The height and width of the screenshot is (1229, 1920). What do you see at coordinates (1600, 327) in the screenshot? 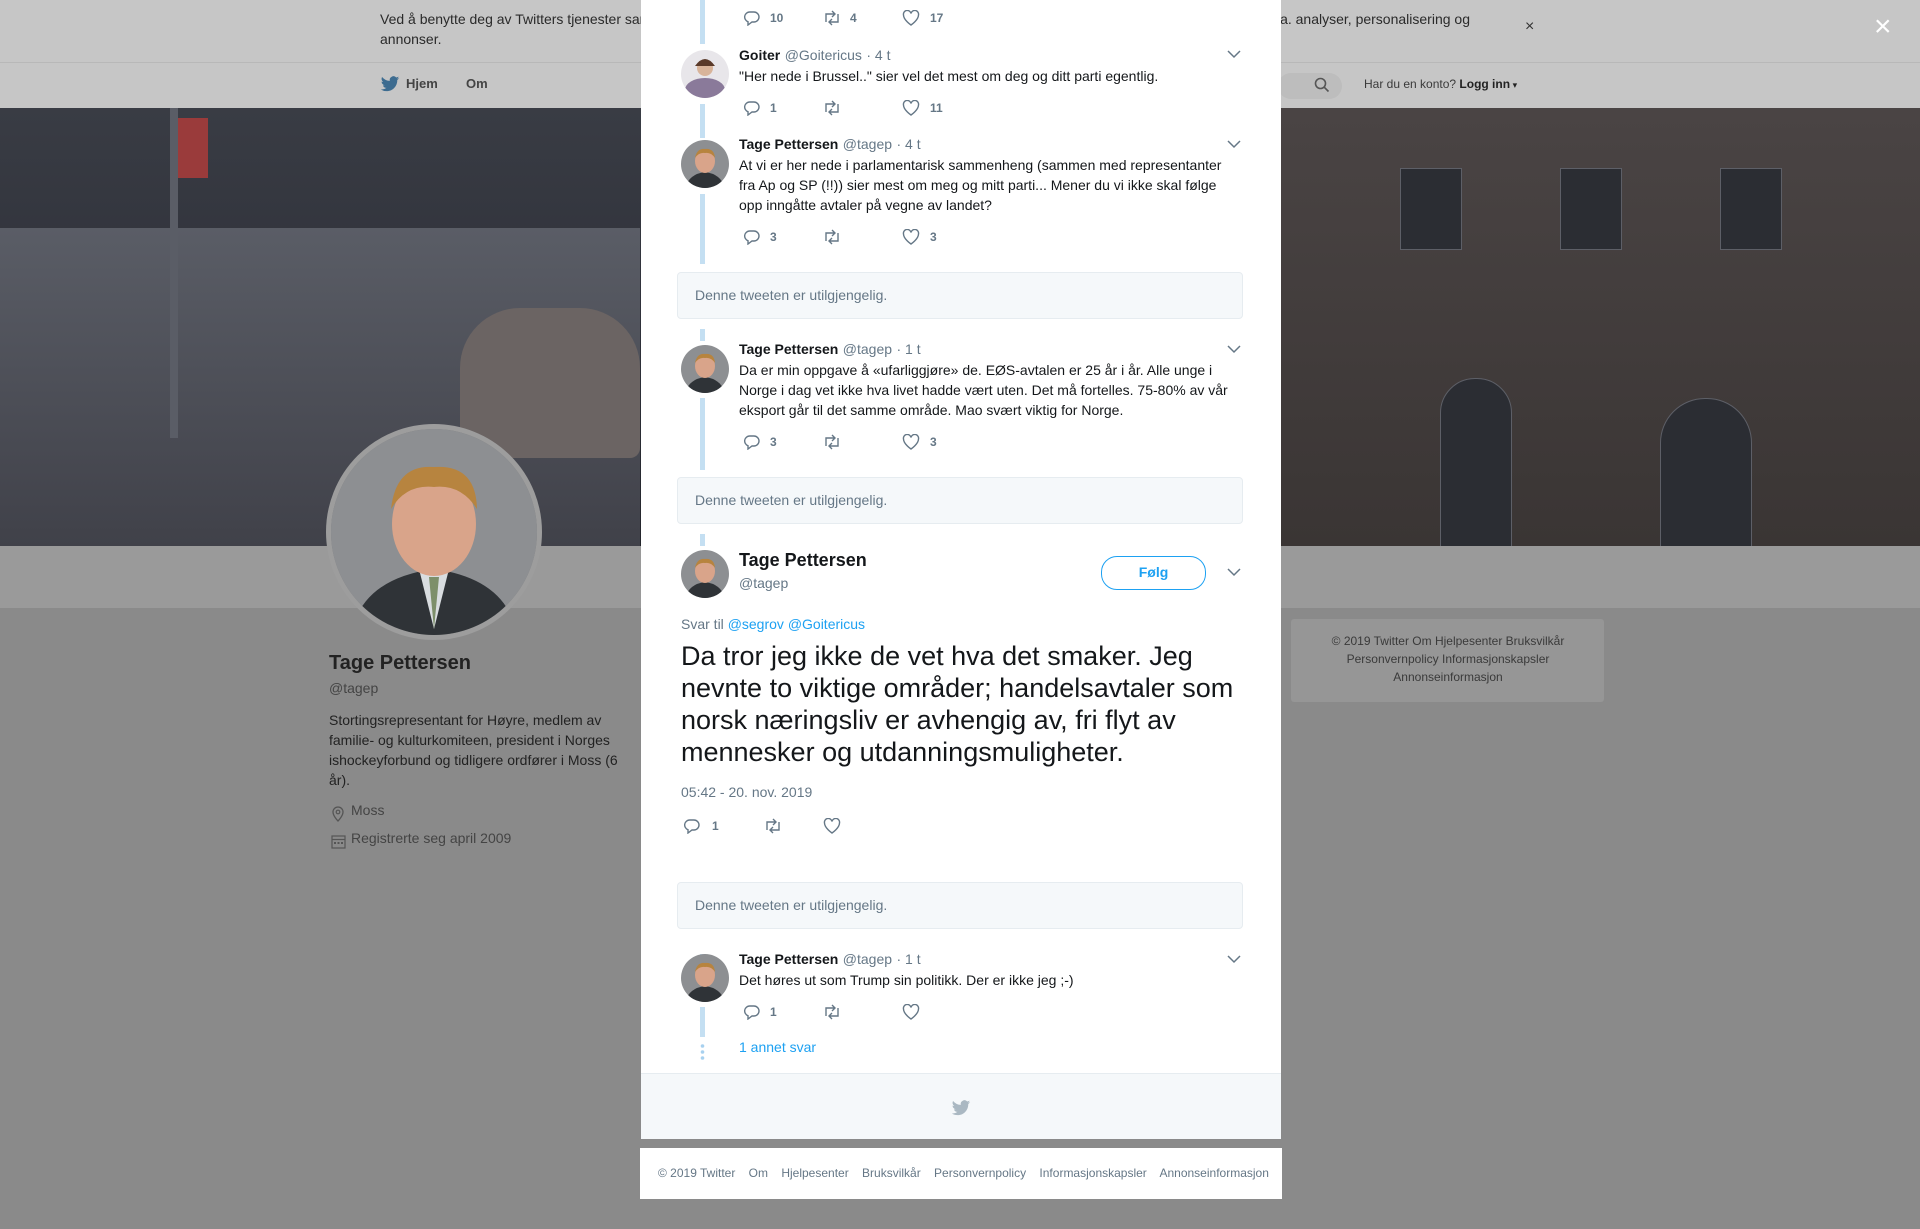
I see `building-right` at bounding box center [1600, 327].